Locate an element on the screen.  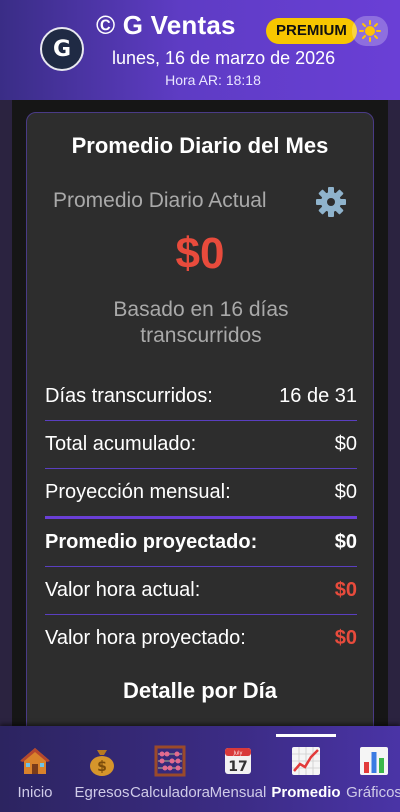
calendar-day: 17 is located at coordinates (237, 767).